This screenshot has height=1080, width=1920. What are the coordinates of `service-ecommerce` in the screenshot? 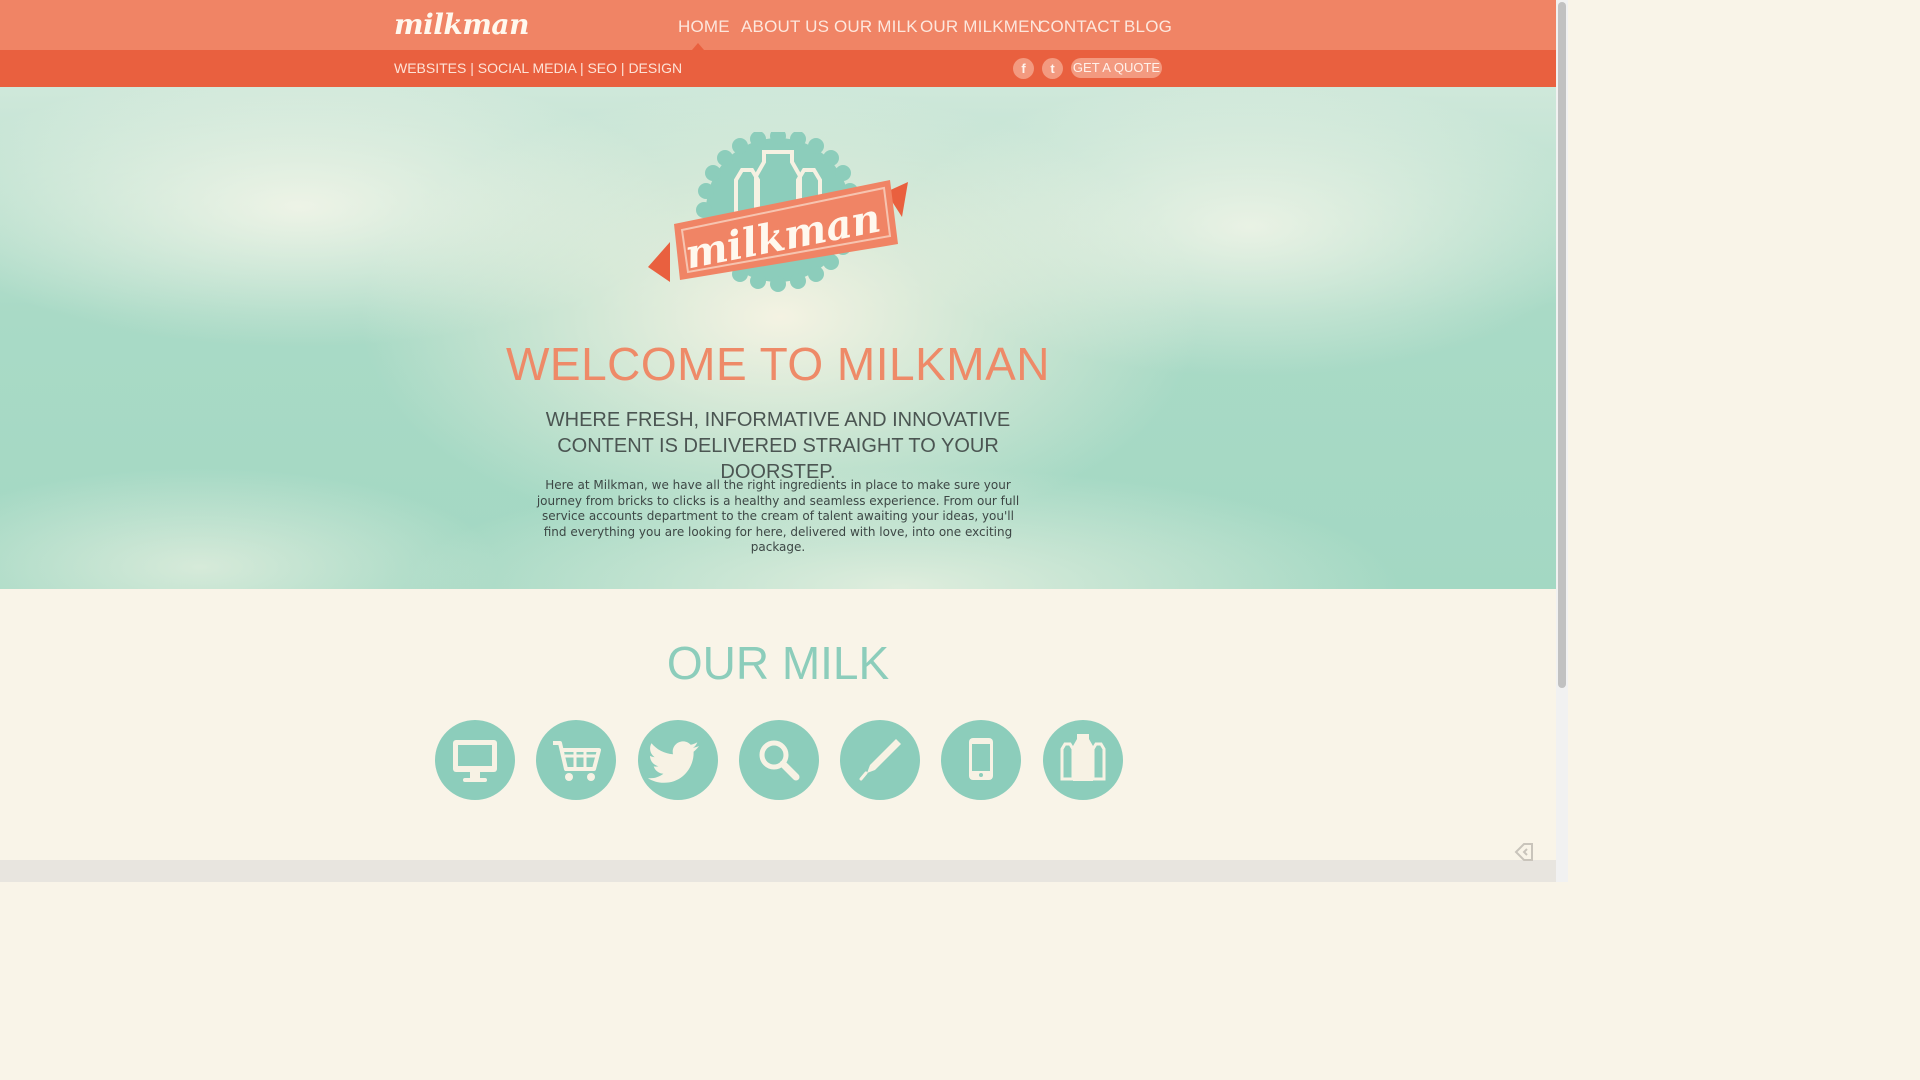 It's located at (576, 760).